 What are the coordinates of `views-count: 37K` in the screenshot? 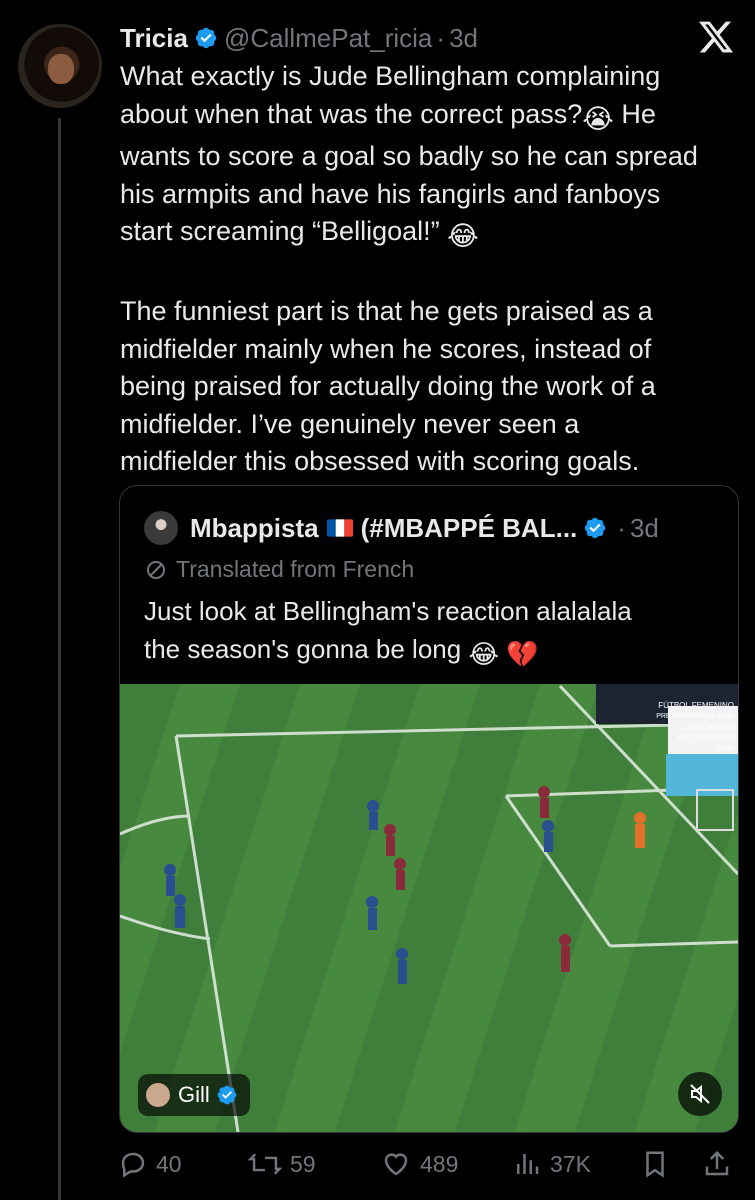 It's located at (570, 1163).